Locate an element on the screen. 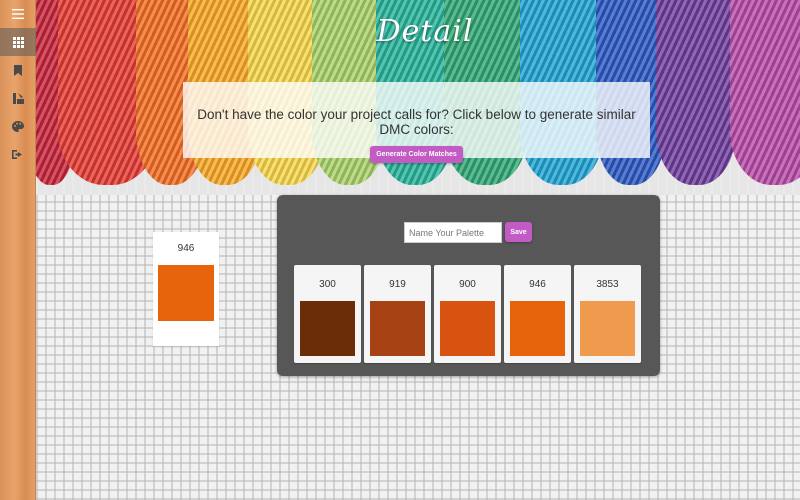  swatch-code: 3853 is located at coordinates (607, 284).